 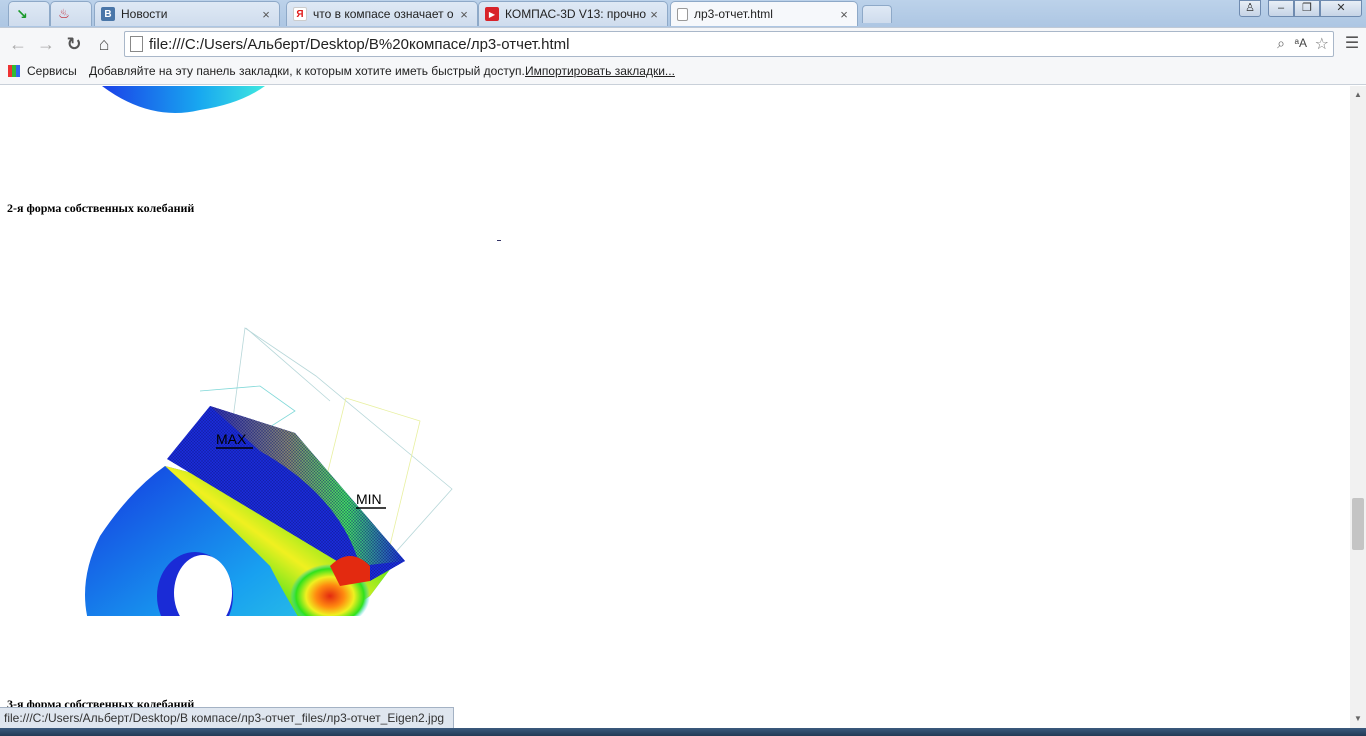 What do you see at coordinates (1352, 44) in the screenshot?
I see `menu-icon: ☰` at bounding box center [1352, 44].